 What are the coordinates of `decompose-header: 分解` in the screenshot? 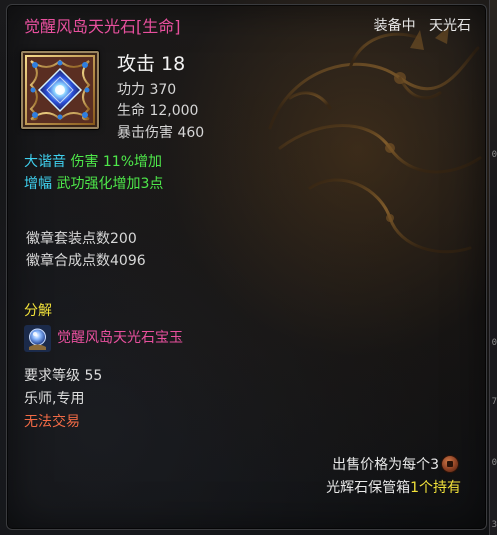 It's located at (38, 311).